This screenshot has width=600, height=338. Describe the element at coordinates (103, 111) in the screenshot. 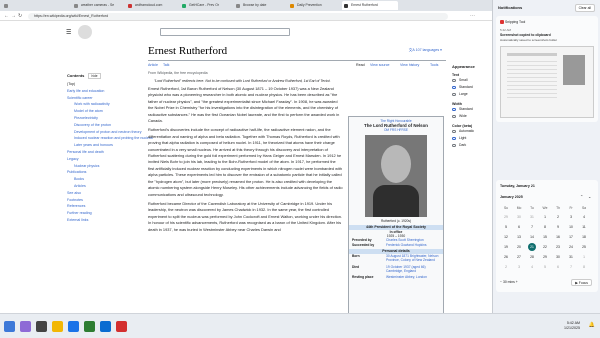

I see `sidebar-item: Model of the atom` at that location.